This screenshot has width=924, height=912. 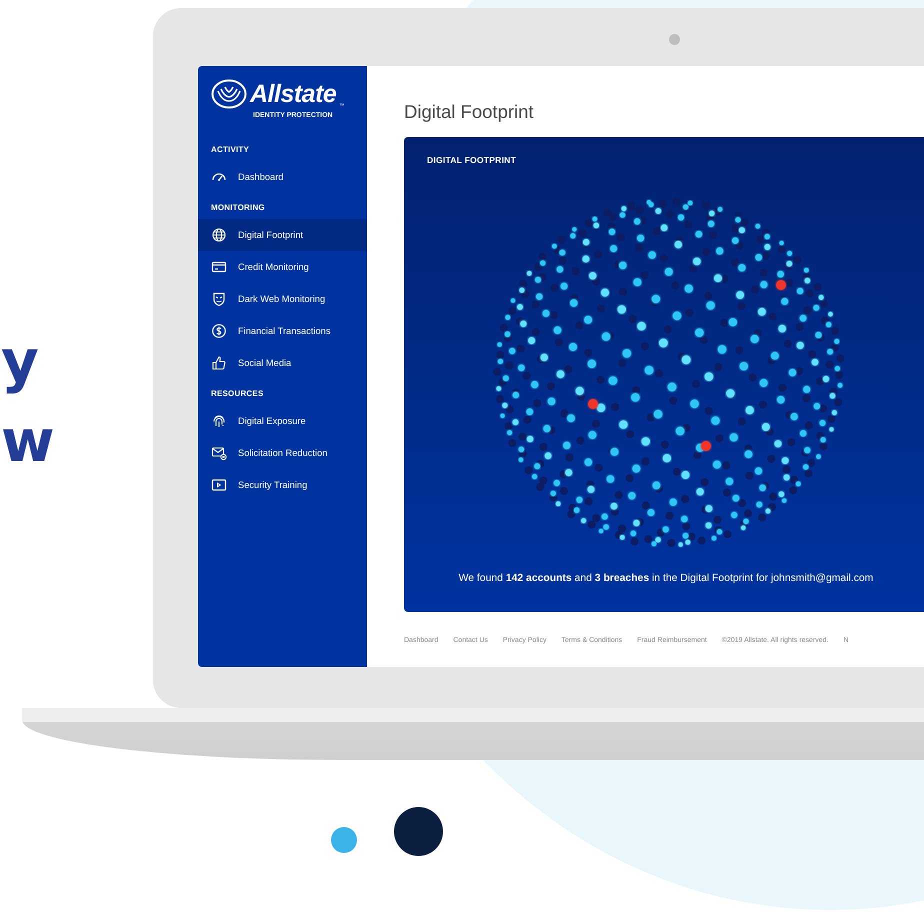 I want to click on globe-icon, so click(x=219, y=235).